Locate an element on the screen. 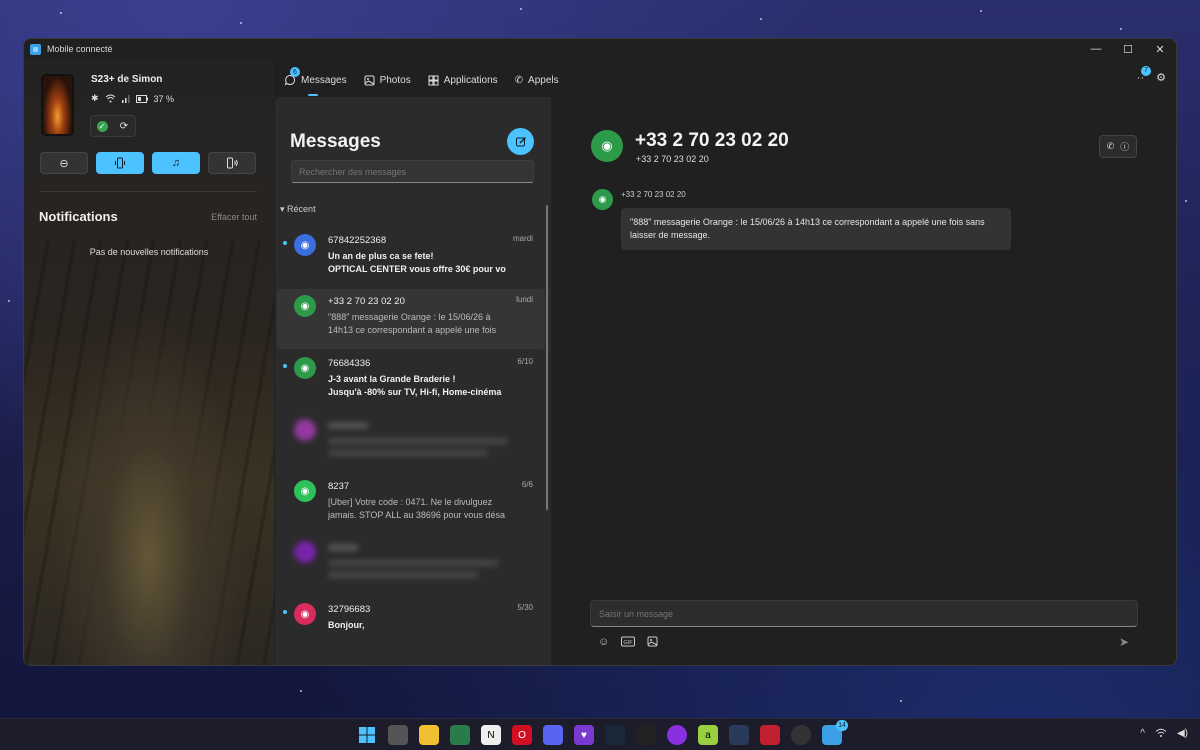 The width and height of the screenshot is (1200, 750). gif-icon: GIF is located at coordinates (628, 642).